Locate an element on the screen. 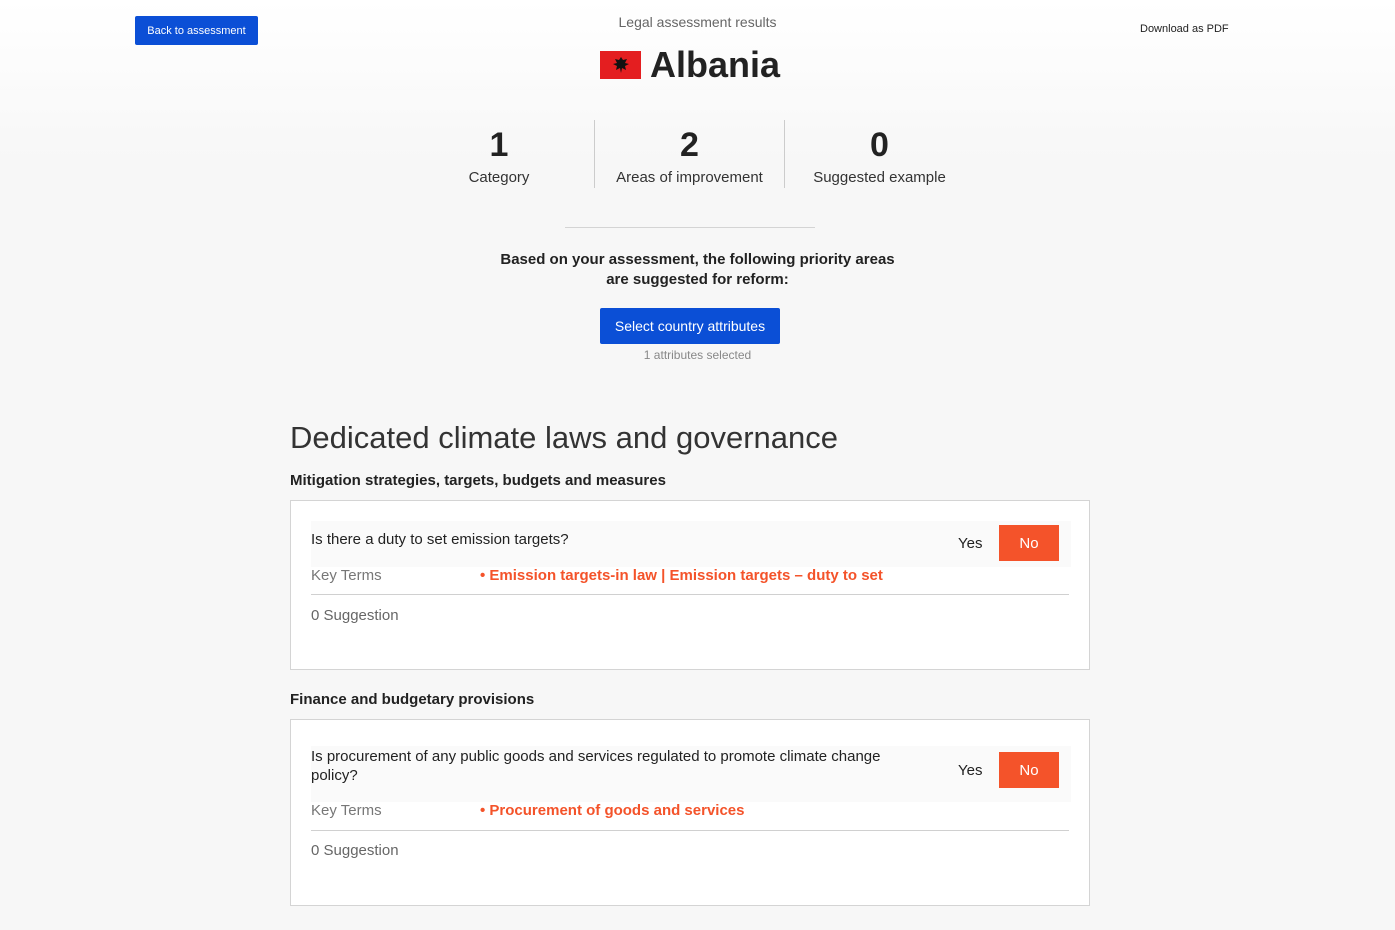  stat-suggested-example: 0 Suggested example is located at coordinates (879, 154).